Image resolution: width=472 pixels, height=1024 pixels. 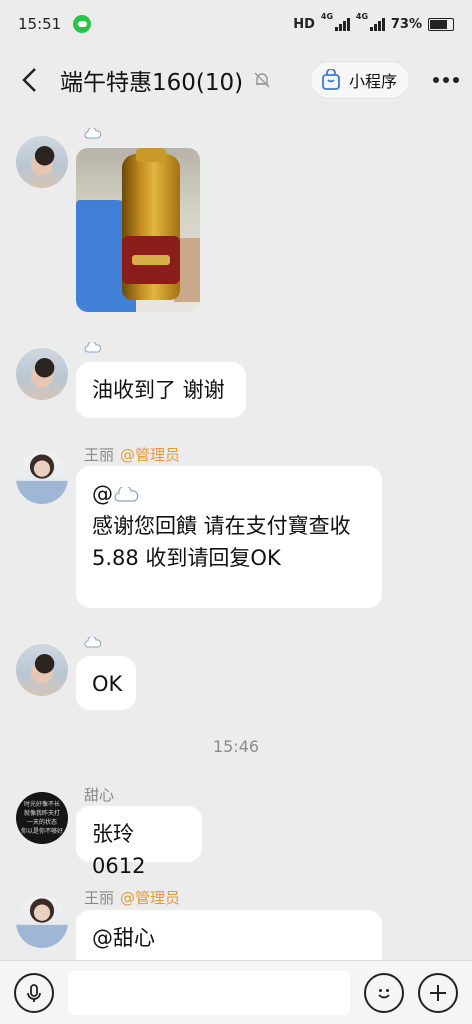 I want to click on message-bubble: 张玲0612, so click(x=139, y=842).